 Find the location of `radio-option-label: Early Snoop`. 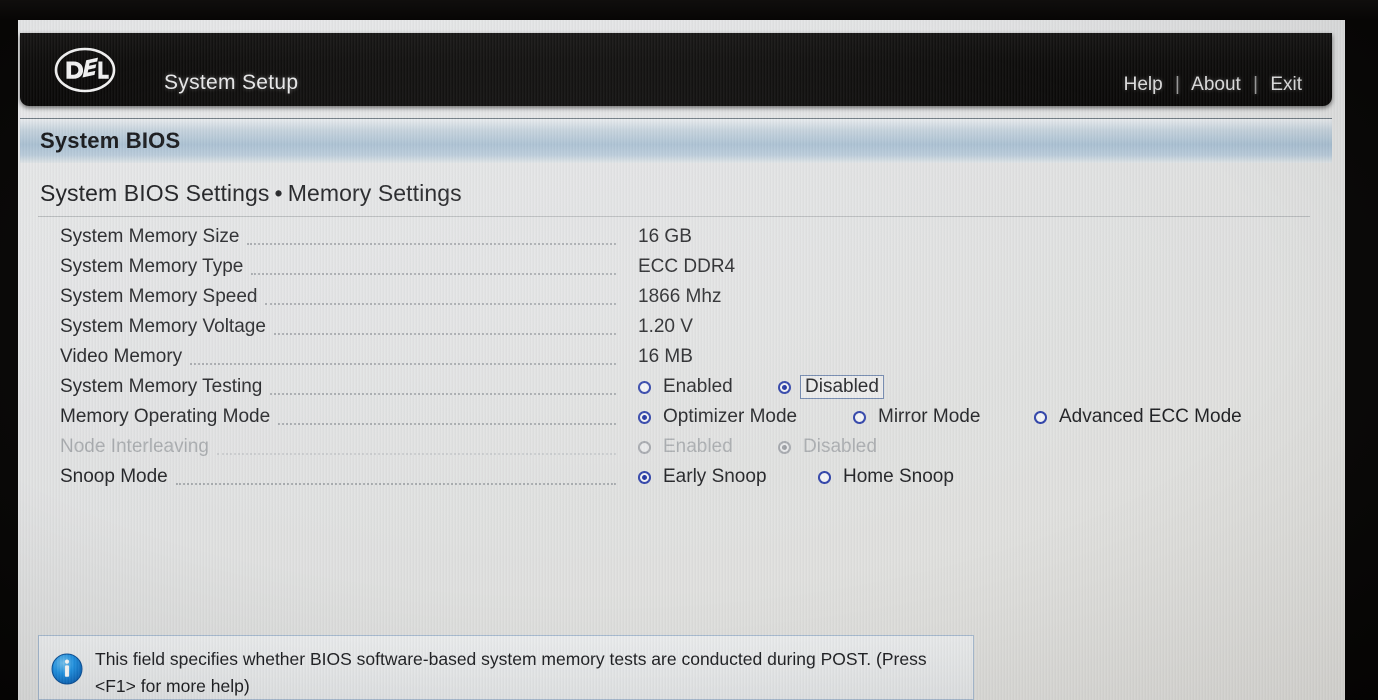

radio-option-label: Early Snoop is located at coordinates (715, 476).